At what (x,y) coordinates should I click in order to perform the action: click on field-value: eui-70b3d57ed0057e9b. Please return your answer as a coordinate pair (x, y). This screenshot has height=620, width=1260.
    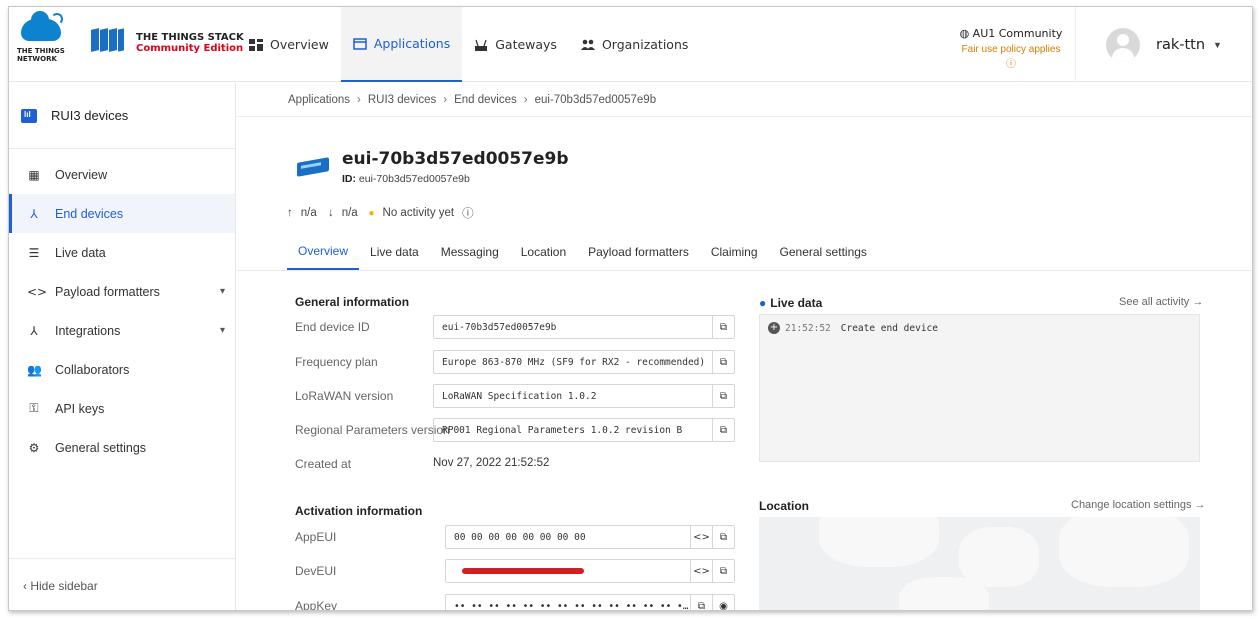
    Looking at the image, I should click on (499, 327).